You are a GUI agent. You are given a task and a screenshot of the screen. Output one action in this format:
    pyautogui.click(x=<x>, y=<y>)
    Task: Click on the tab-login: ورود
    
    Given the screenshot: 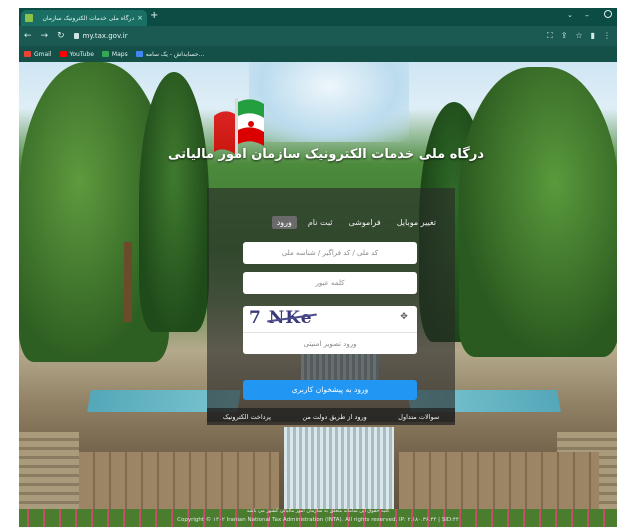 What is the action you would take?
    pyautogui.click(x=284, y=222)
    